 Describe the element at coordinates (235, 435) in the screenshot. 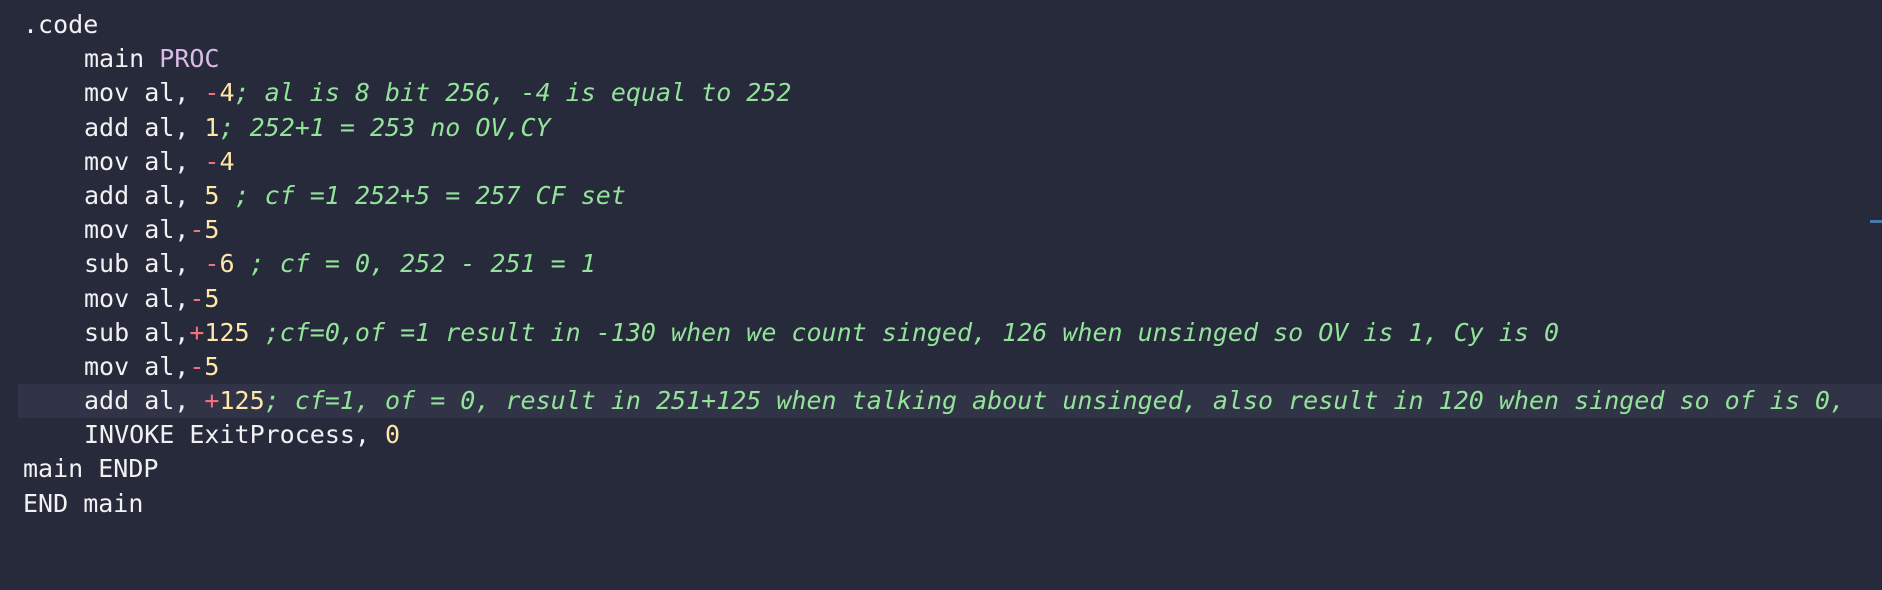

I see `code-token: INVOKE ExitProcess,` at that location.